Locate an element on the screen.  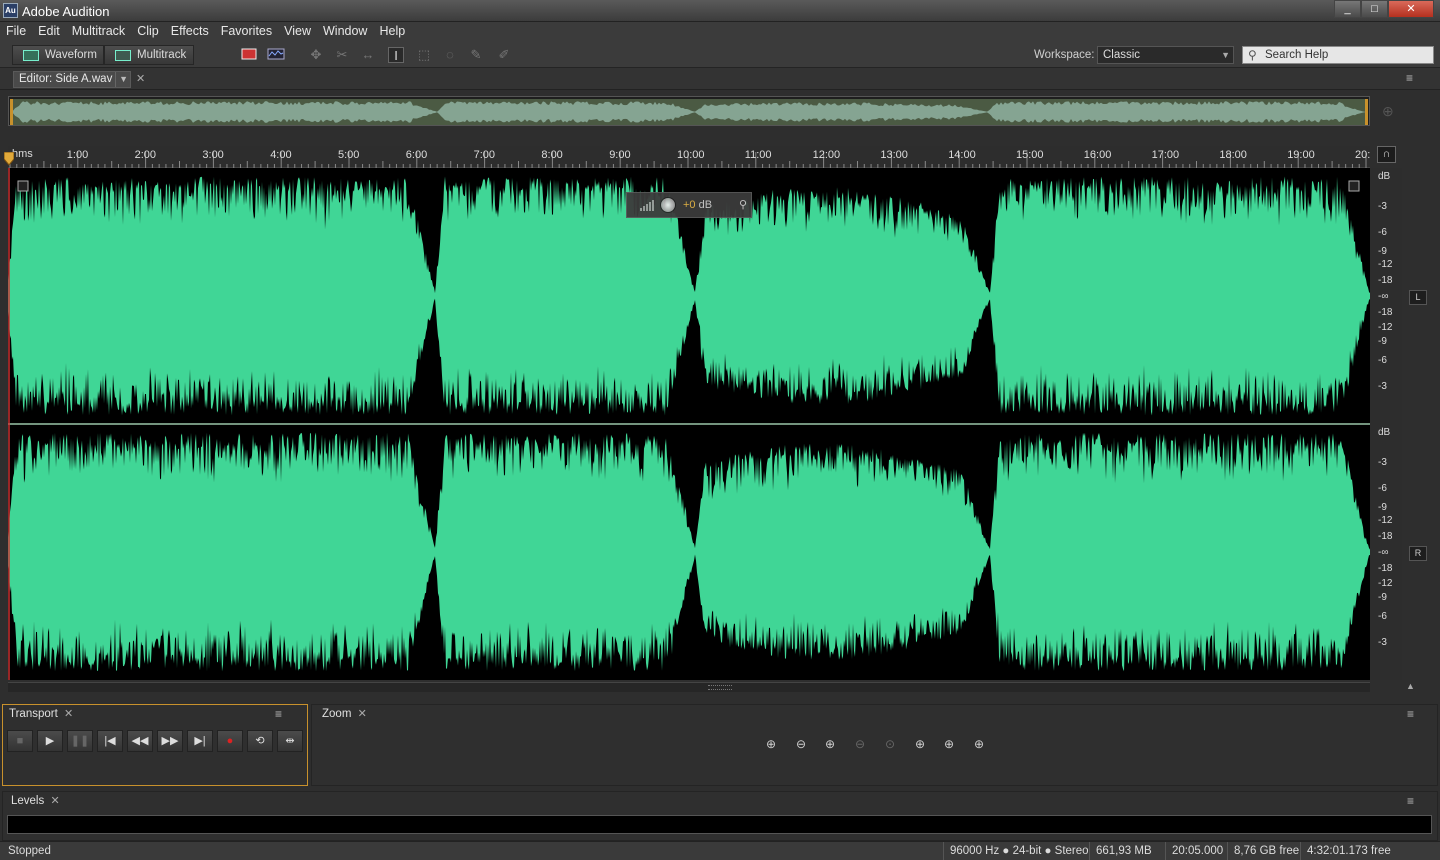
ruler-tick-label: 18:00 is located at coordinates (1233, 155).